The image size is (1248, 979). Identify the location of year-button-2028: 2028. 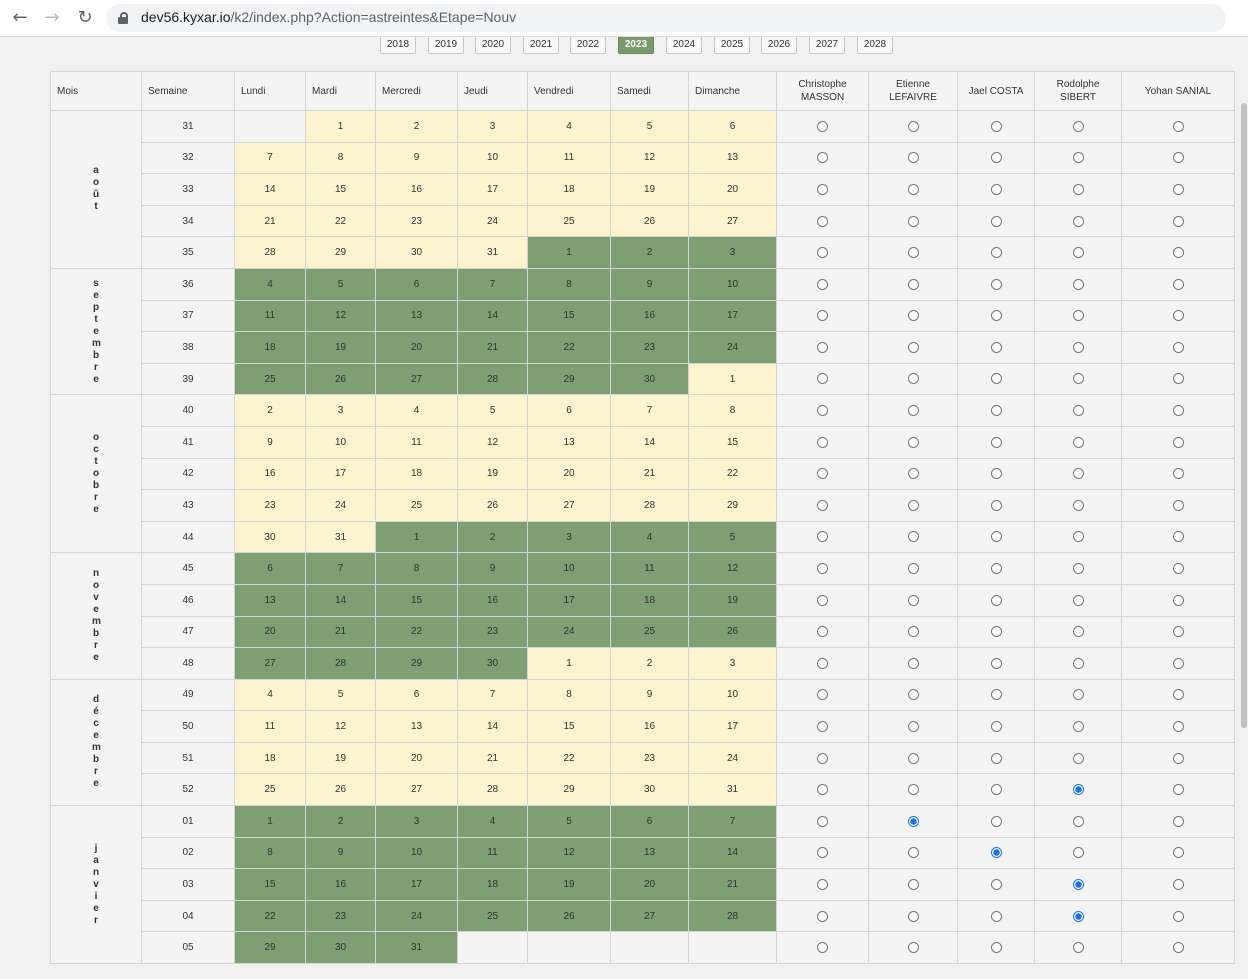
(875, 45).